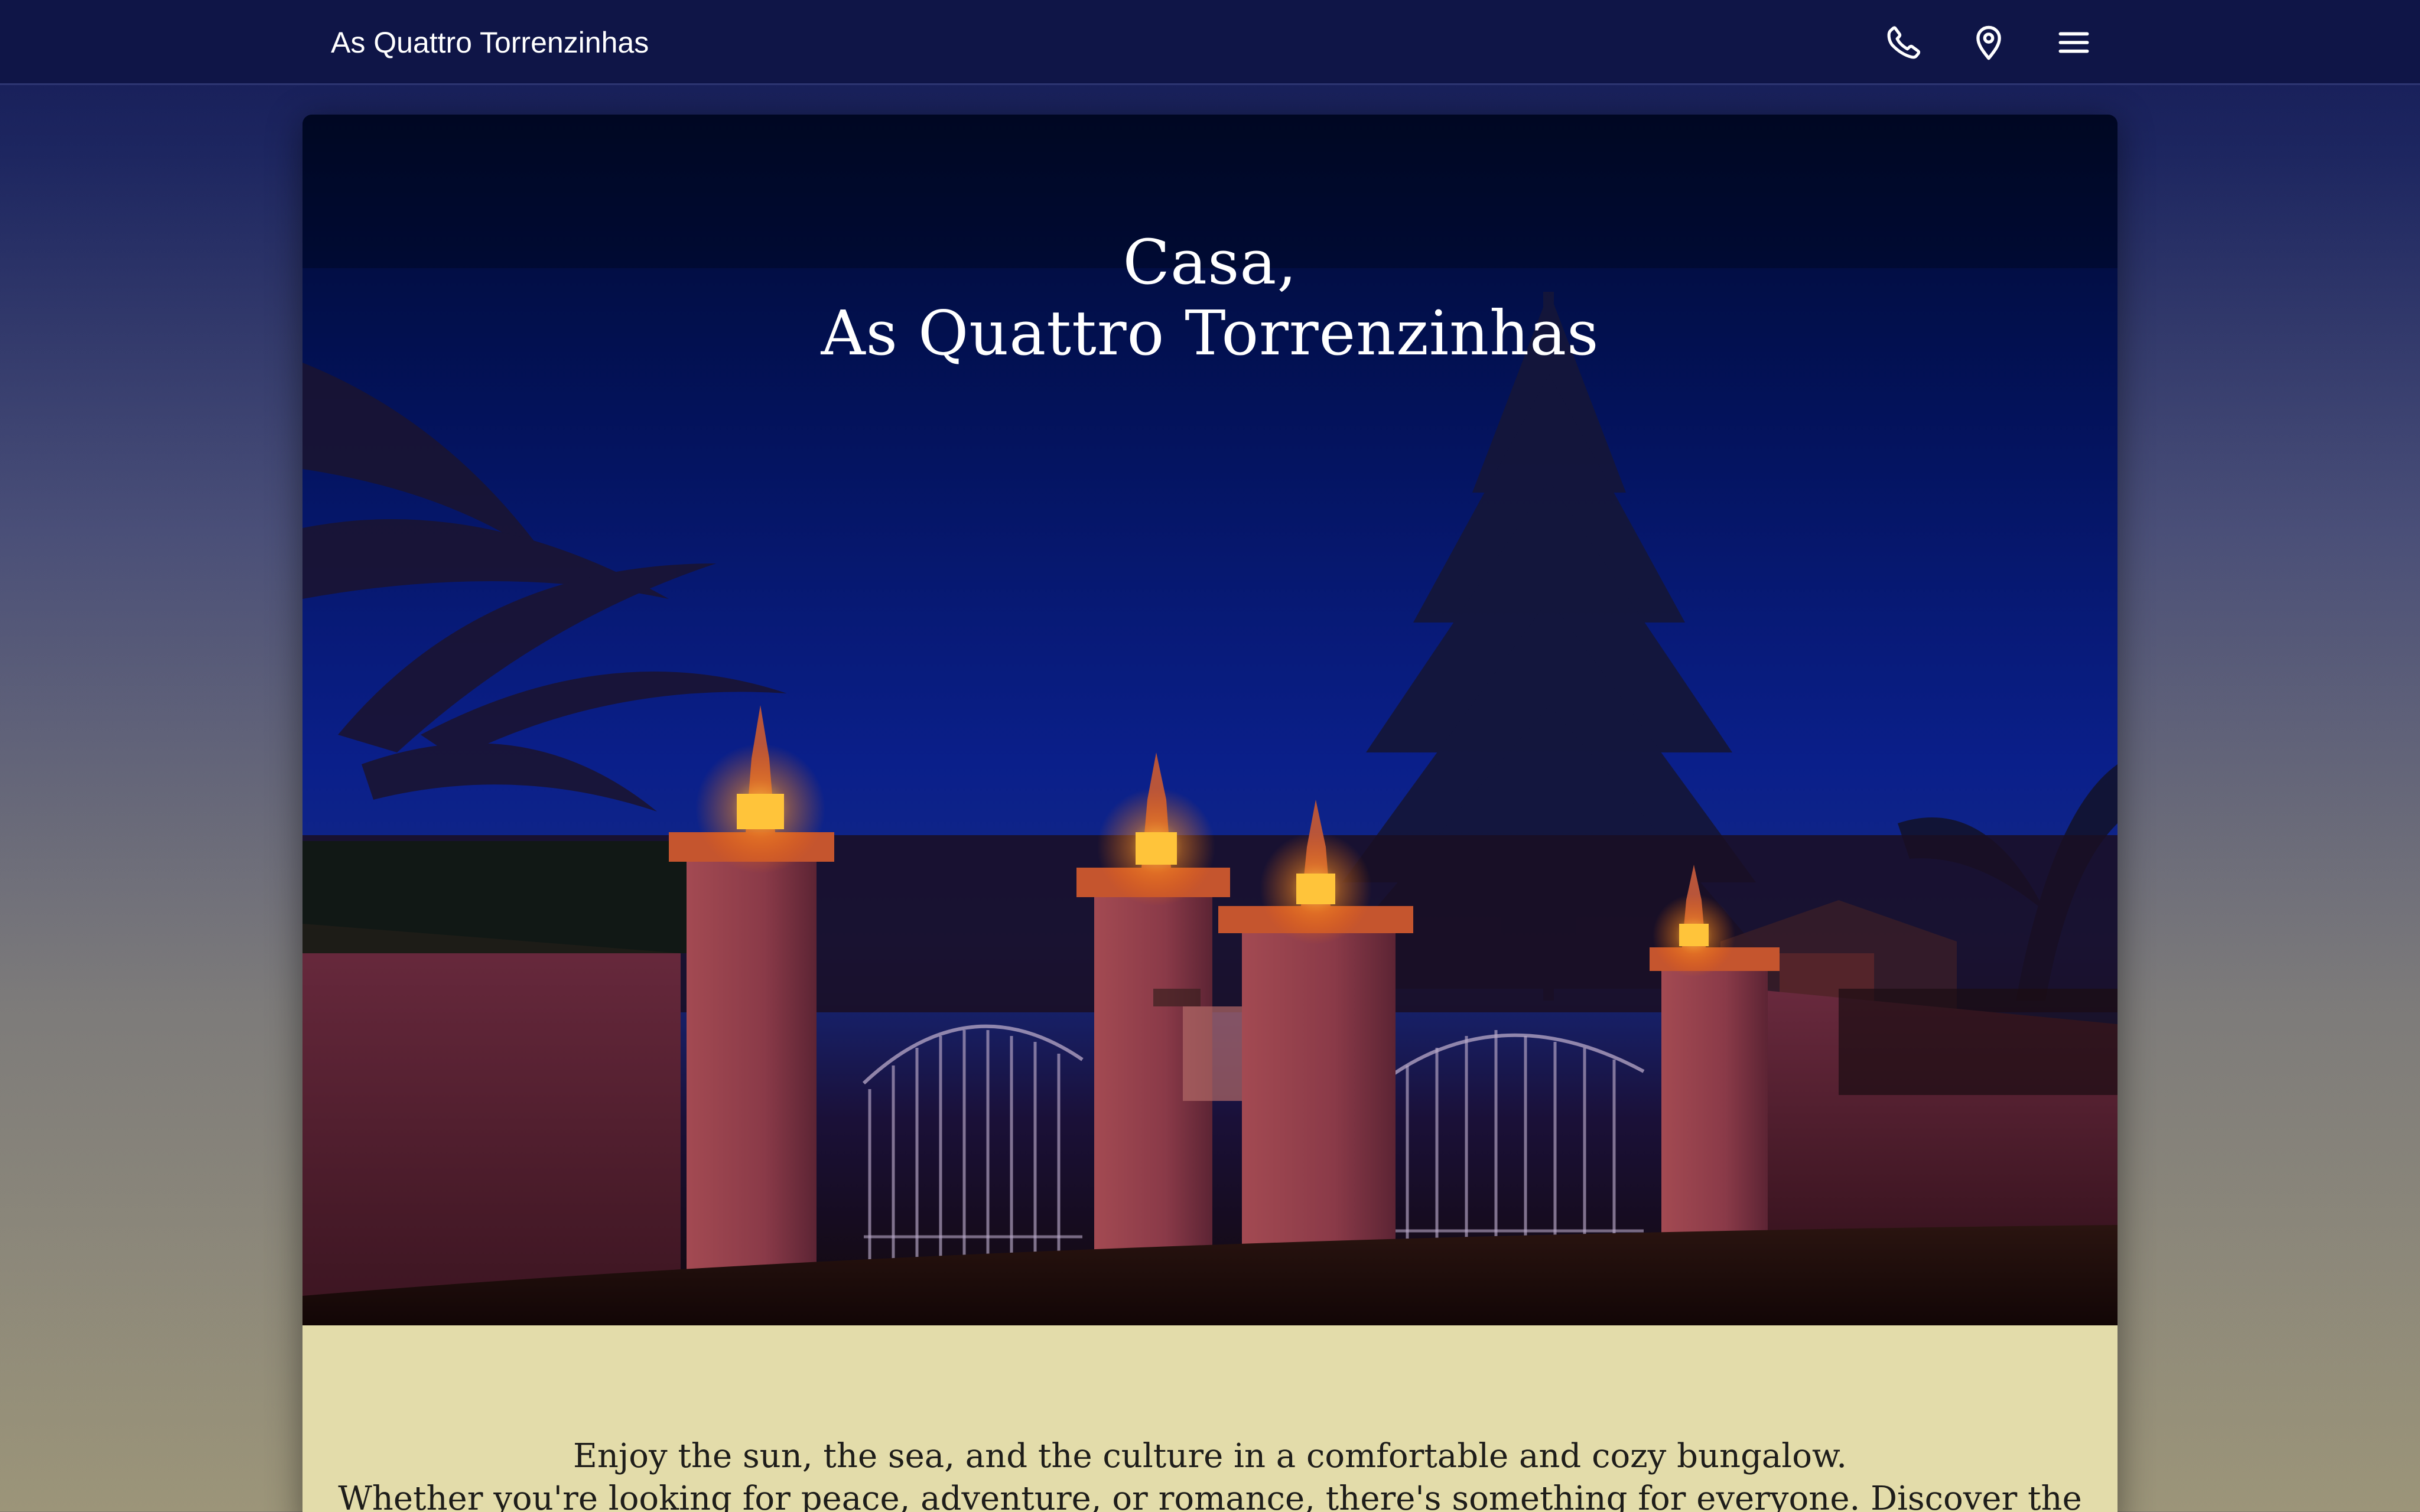 This screenshot has height=1512, width=2420. I want to click on hero-title-line1: Casa,, so click(1210, 262).